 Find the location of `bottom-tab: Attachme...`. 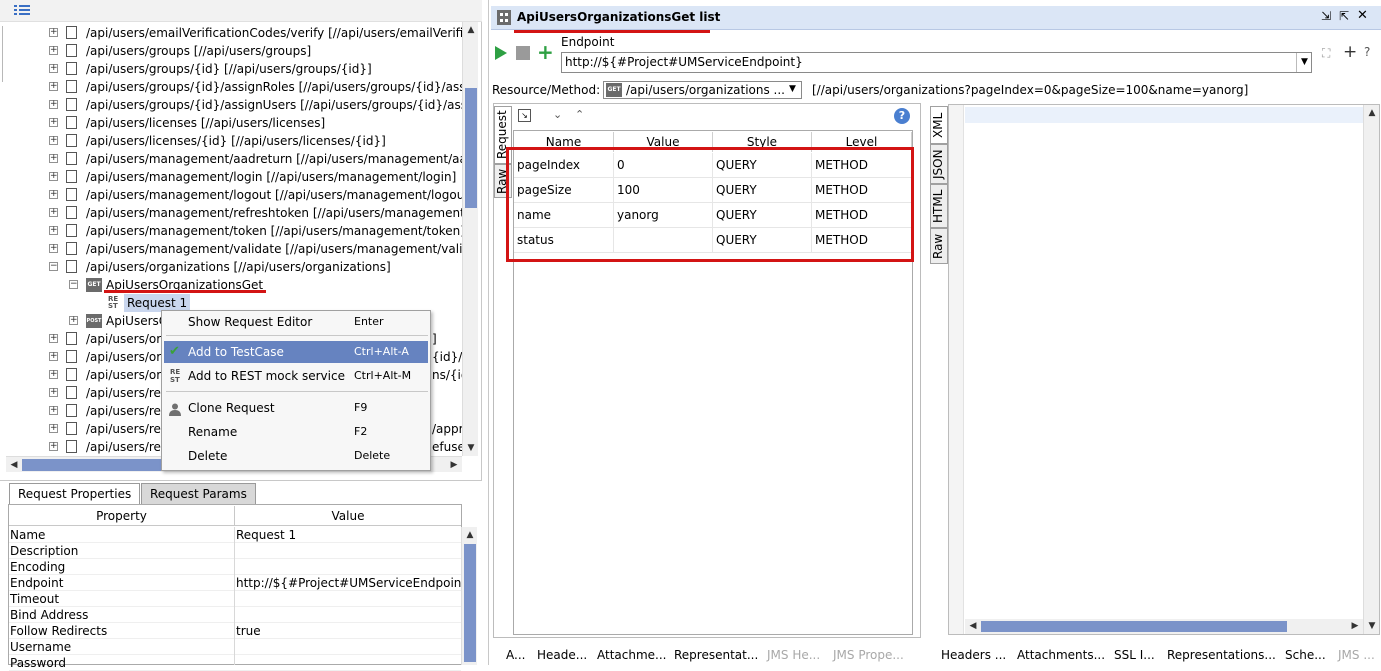

bottom-tab: Attachme... is located at coordinates (631, 655).